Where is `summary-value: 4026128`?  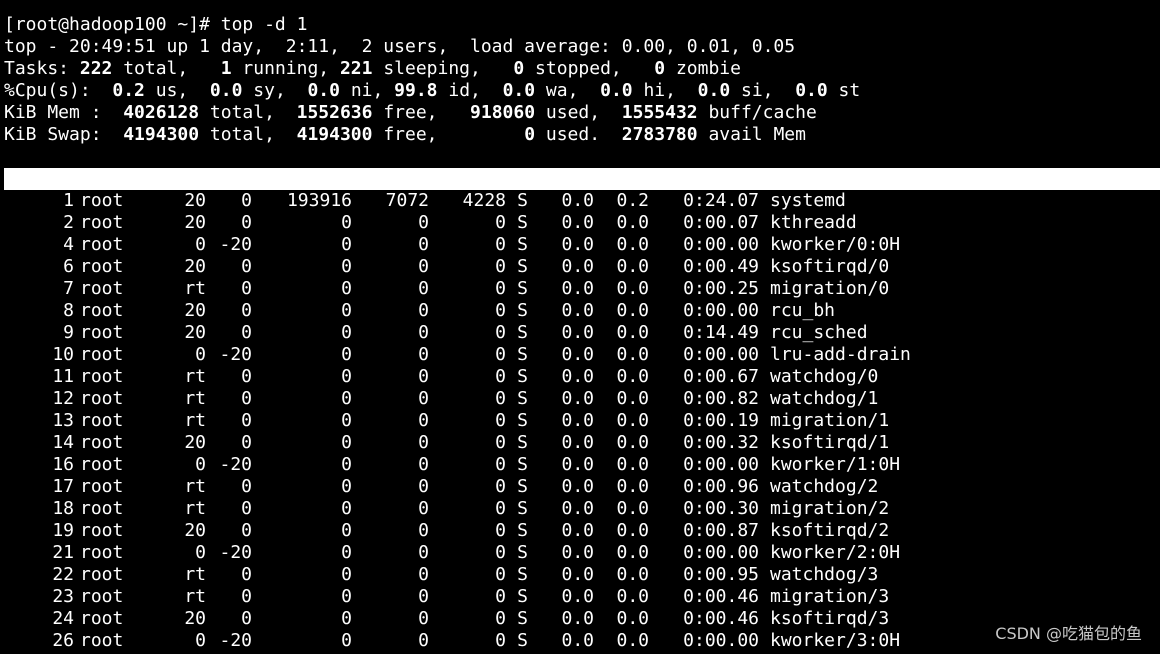
summary-value: 4026128 is located at coordinates (161, 112).